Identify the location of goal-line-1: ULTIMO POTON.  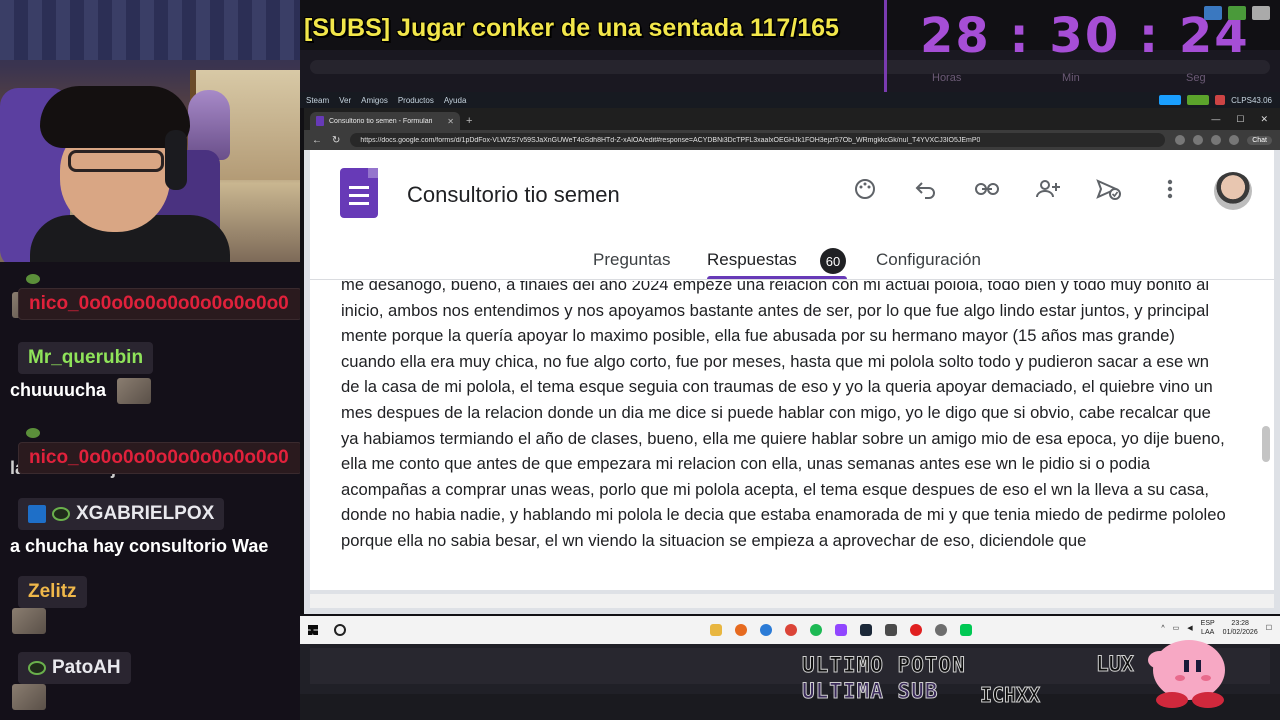
(884, 665).